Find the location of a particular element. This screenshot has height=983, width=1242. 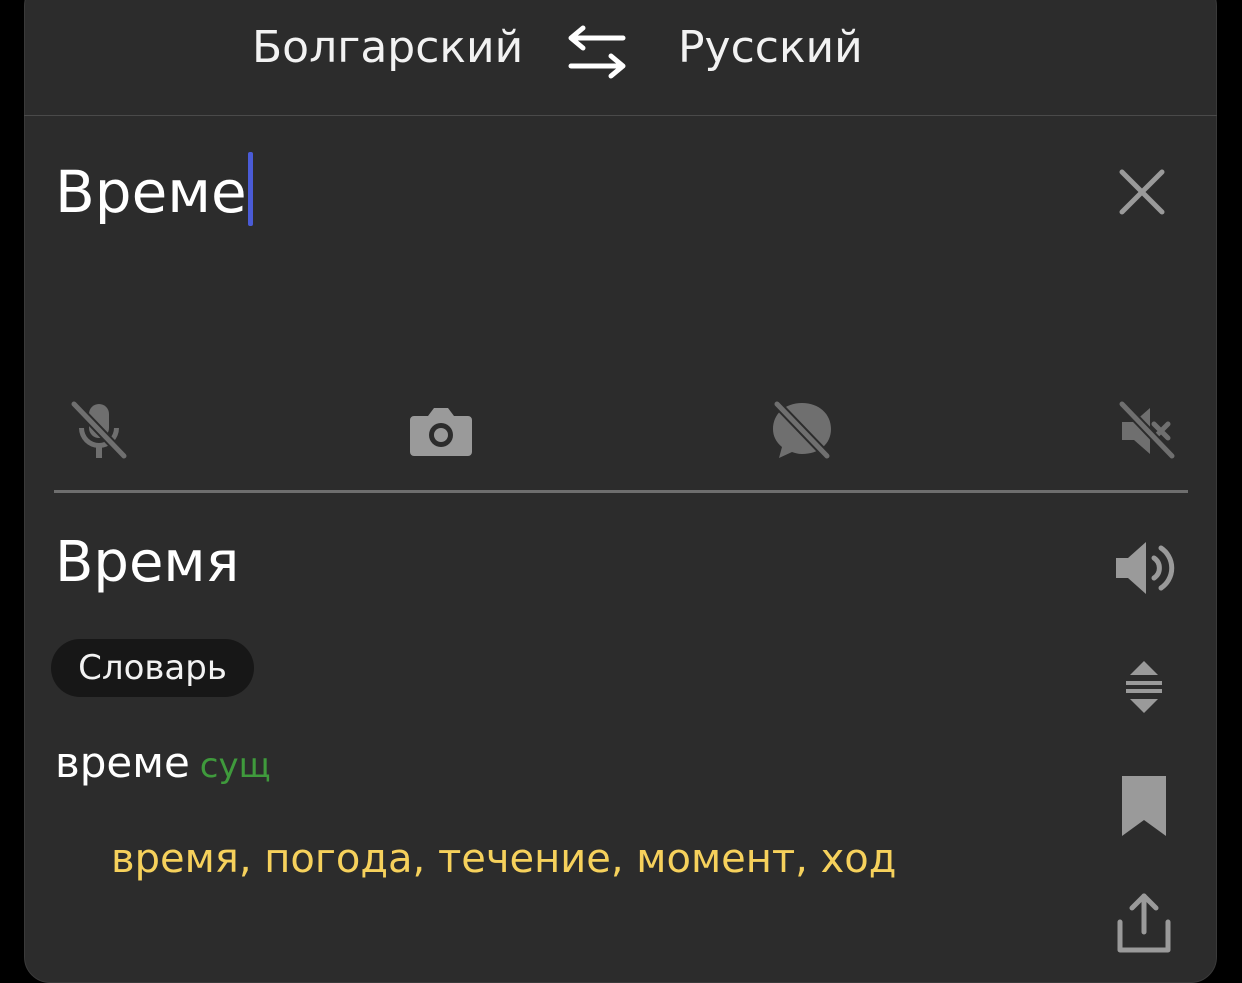

source-language-button: Болгарский is located at coordinates (387, 47).